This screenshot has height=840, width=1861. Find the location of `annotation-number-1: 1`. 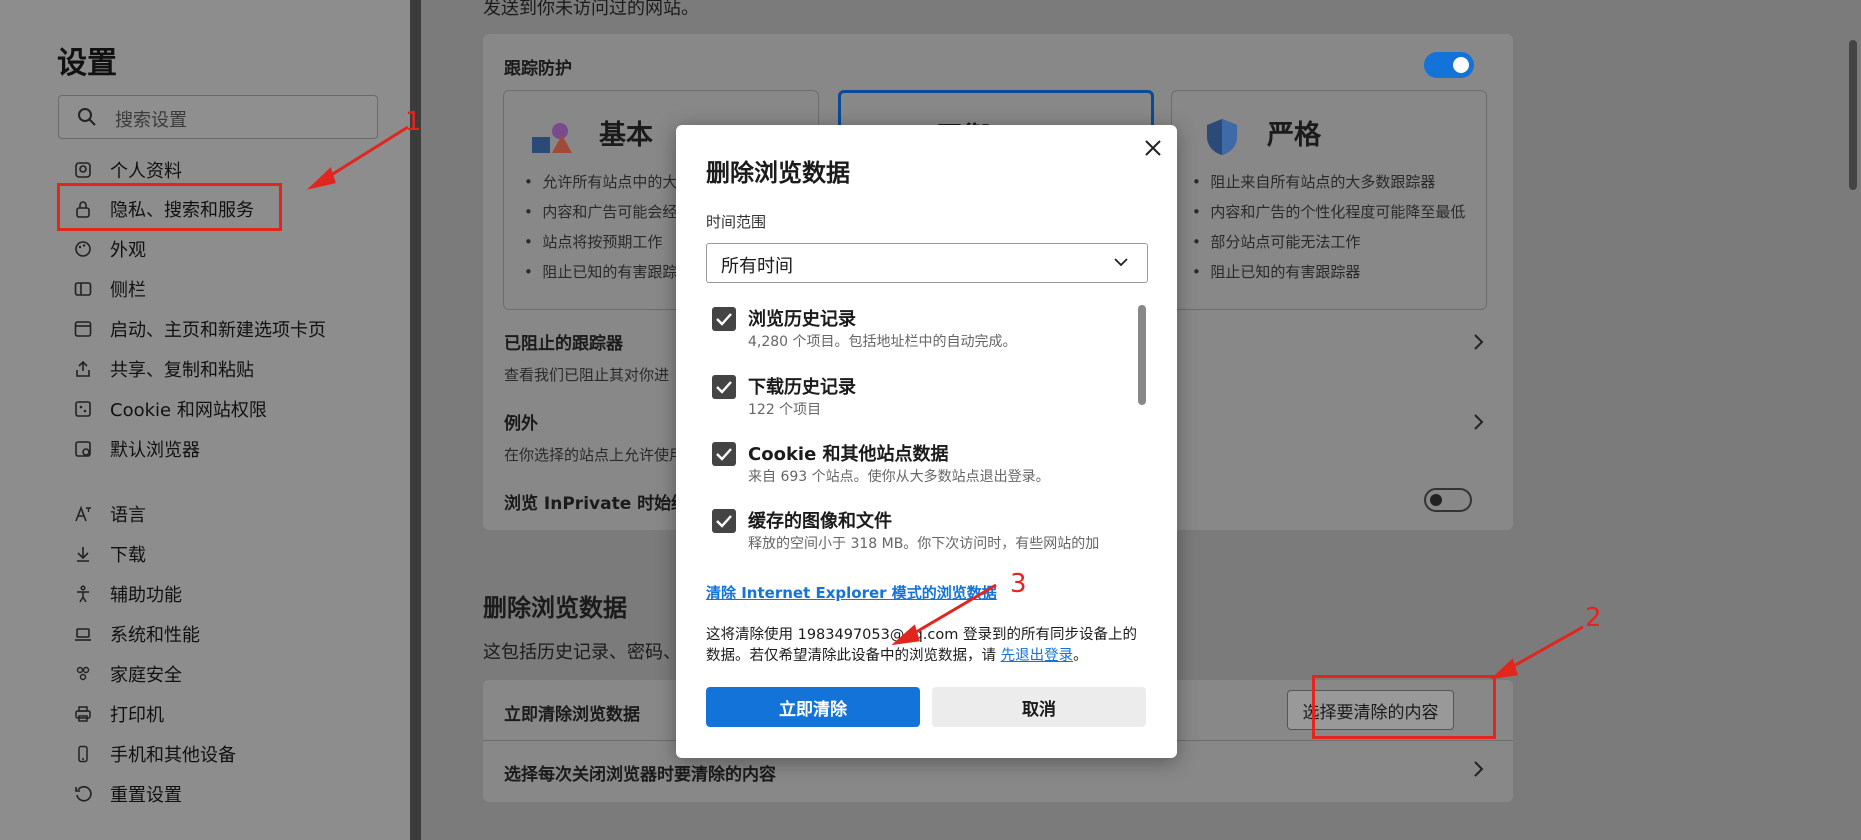

annotation-number-1: 1 is located at coordinates (413, 122).